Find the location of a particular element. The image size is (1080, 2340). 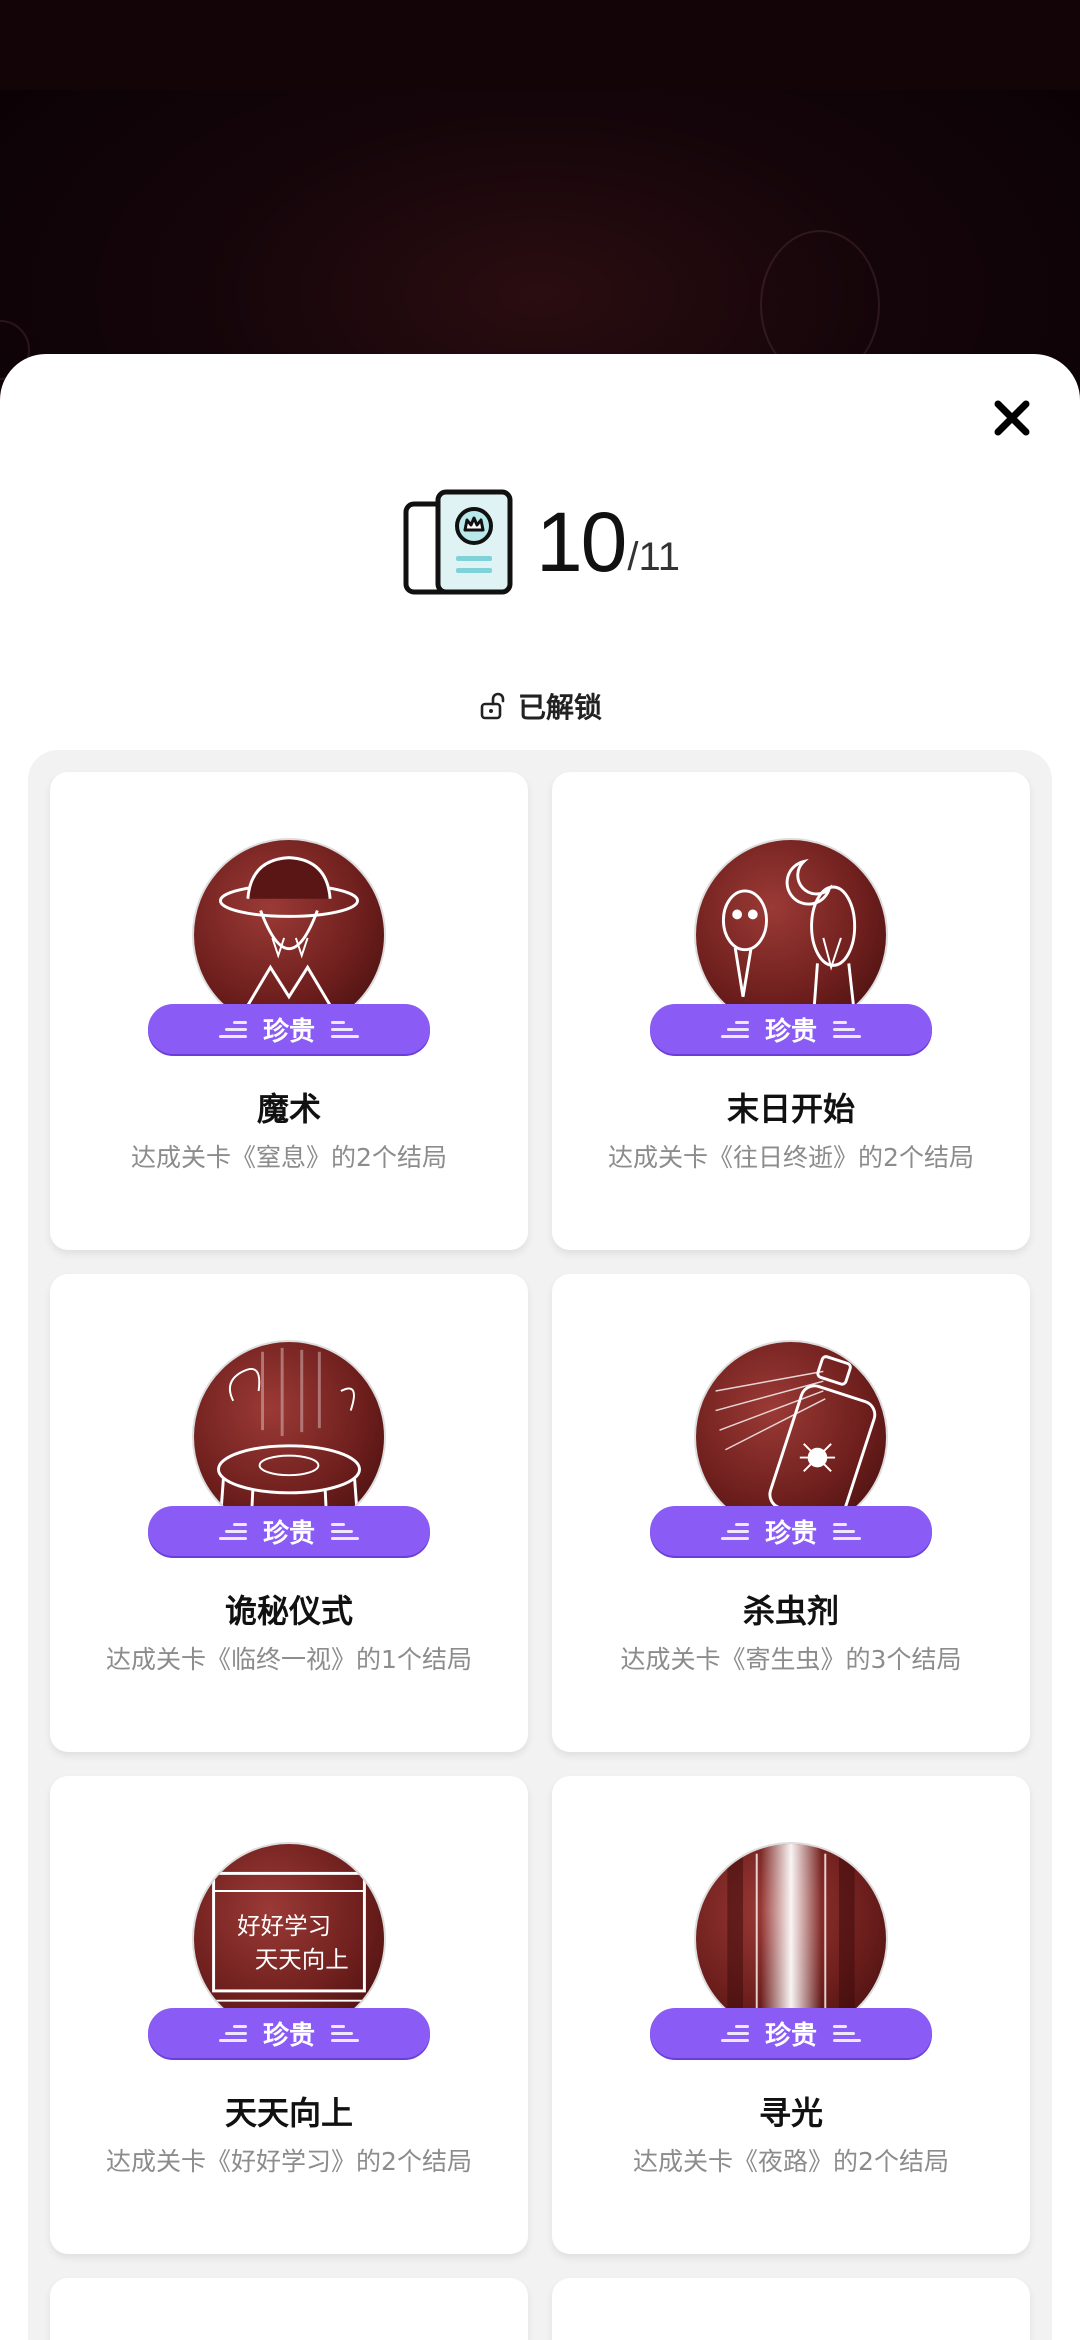

top-band is located at coordinates (540, 45).